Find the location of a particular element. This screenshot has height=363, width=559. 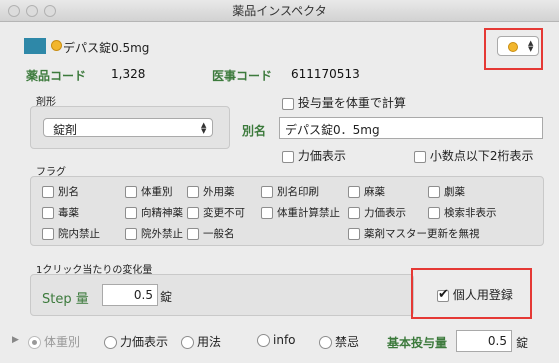

step-value: 0.5 is located at coordinates (143, 295).